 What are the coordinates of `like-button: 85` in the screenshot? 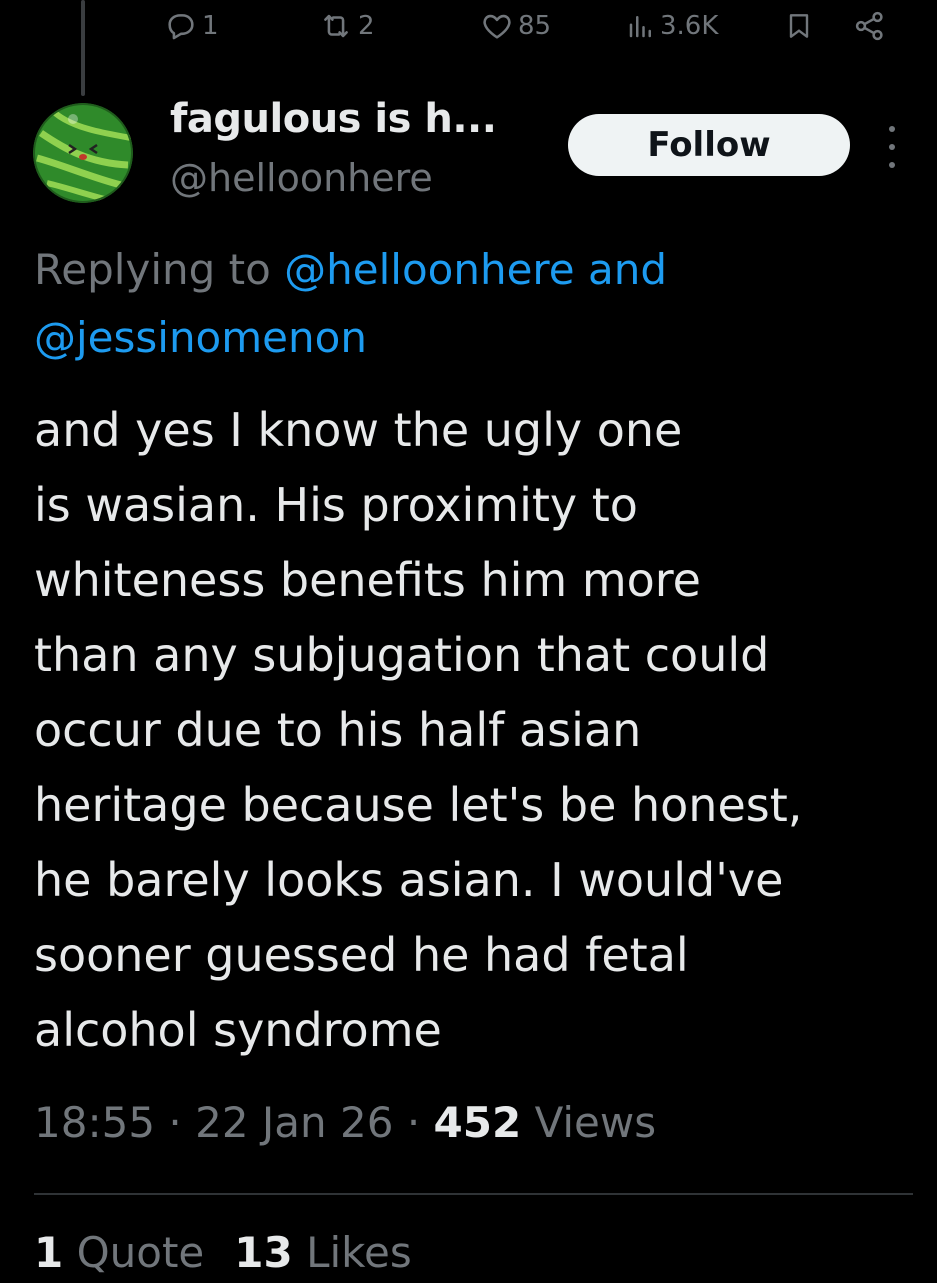 It's located at (515, 26).